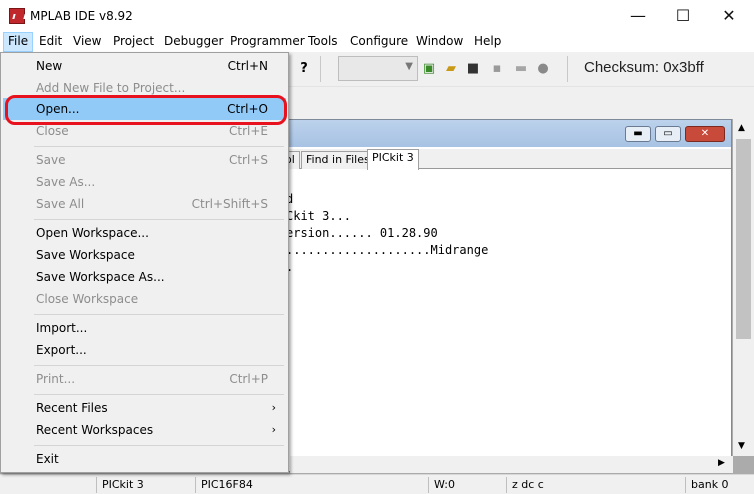  I want to click on status-flags: z dc c, so click(528, 484).